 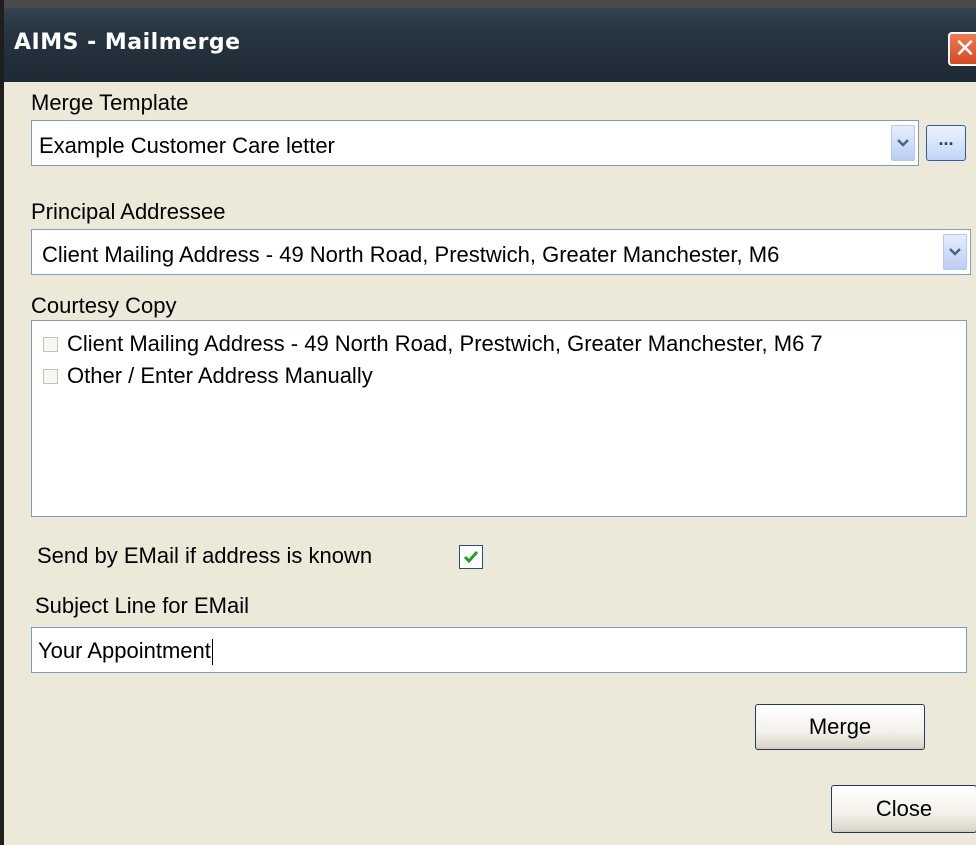 I want to click on close-button: Close, so click(x=903, y=809).